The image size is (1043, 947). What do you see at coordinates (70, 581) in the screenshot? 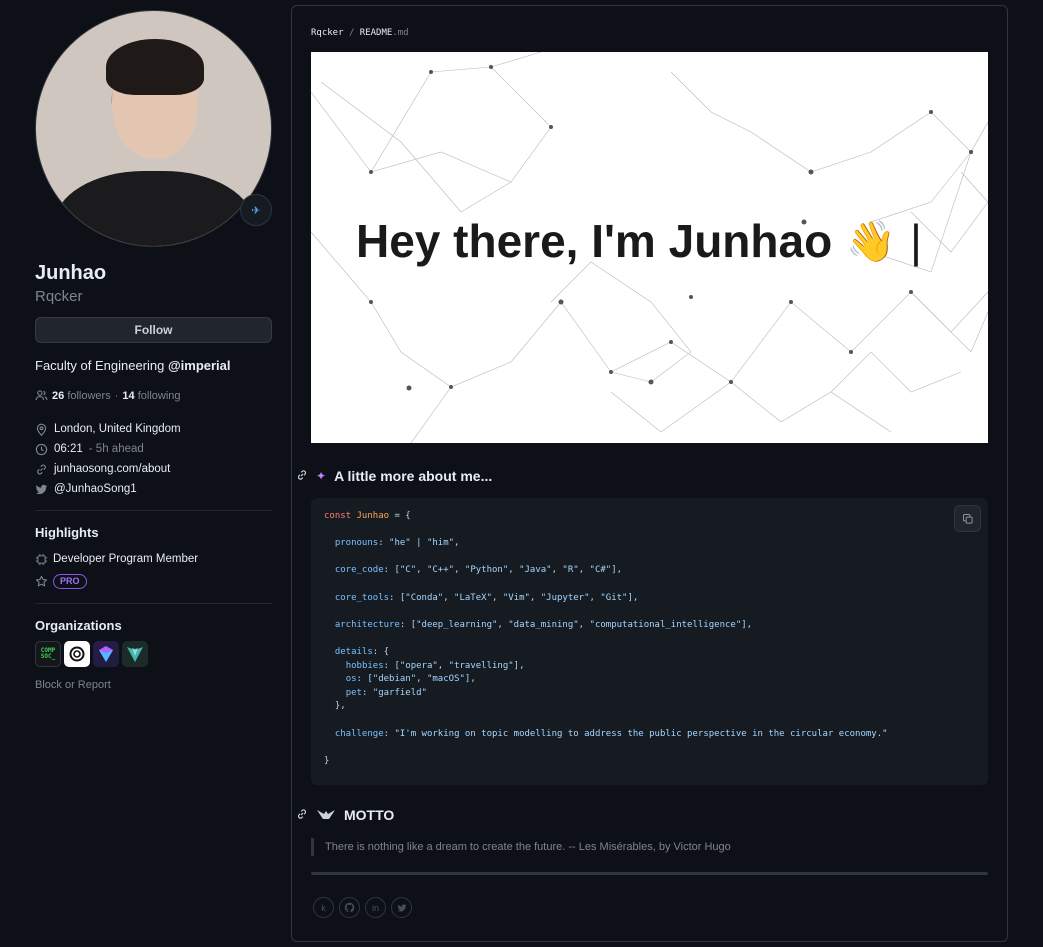
I see `pro-badge: PRO` at bounding box center [70, 581].